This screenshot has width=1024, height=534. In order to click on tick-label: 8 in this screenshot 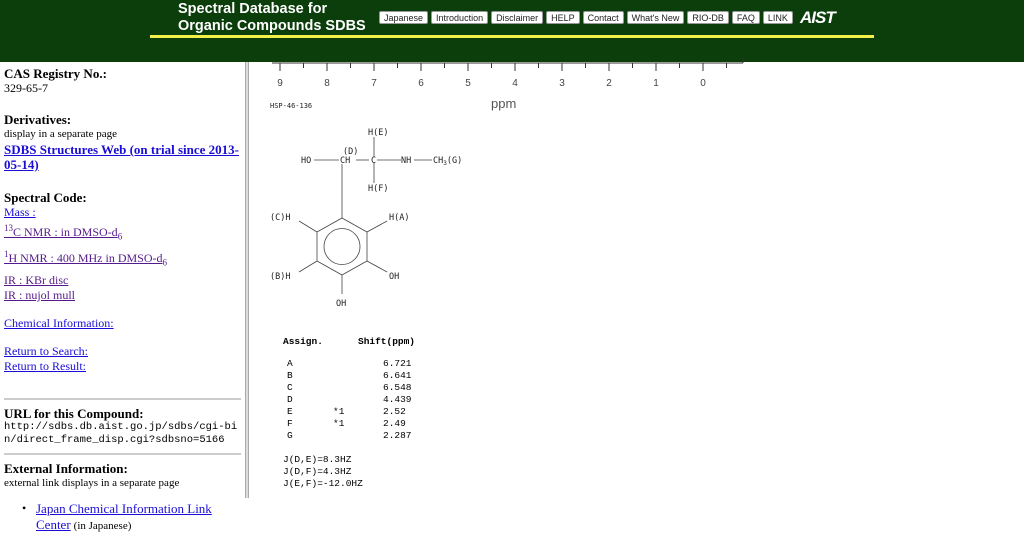, I will do `click(327, 83)`.